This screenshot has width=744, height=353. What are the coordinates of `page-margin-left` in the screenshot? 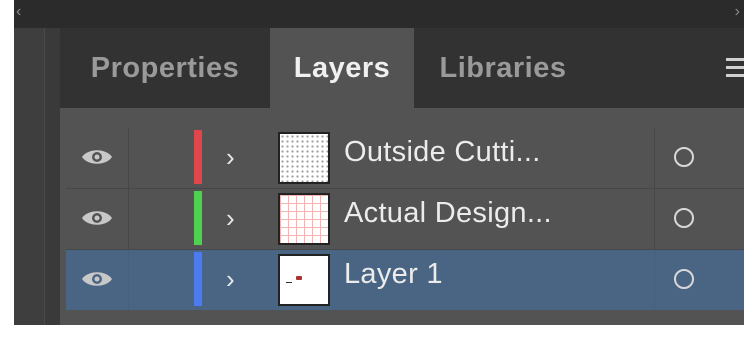 It's located at (7, 176).